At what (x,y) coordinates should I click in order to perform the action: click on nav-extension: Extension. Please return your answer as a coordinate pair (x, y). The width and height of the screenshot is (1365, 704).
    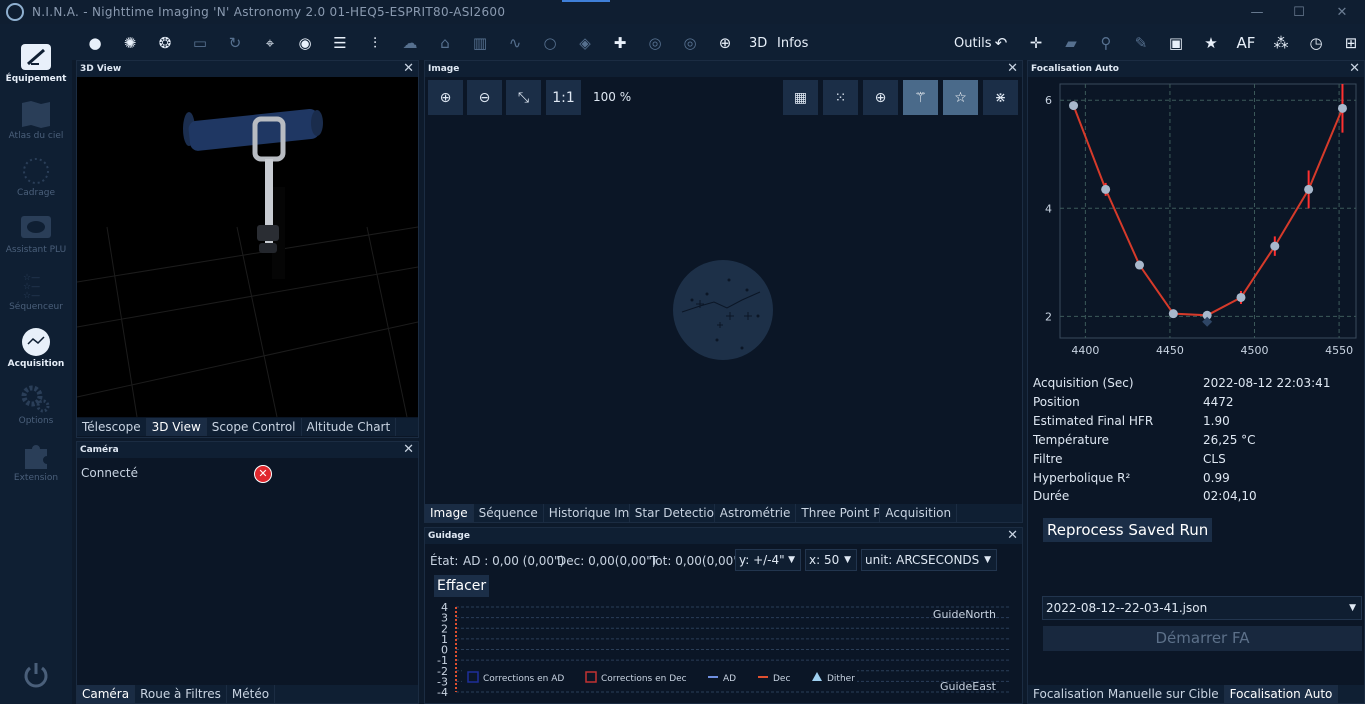
    Looking at the image, I should click on (36, 463).